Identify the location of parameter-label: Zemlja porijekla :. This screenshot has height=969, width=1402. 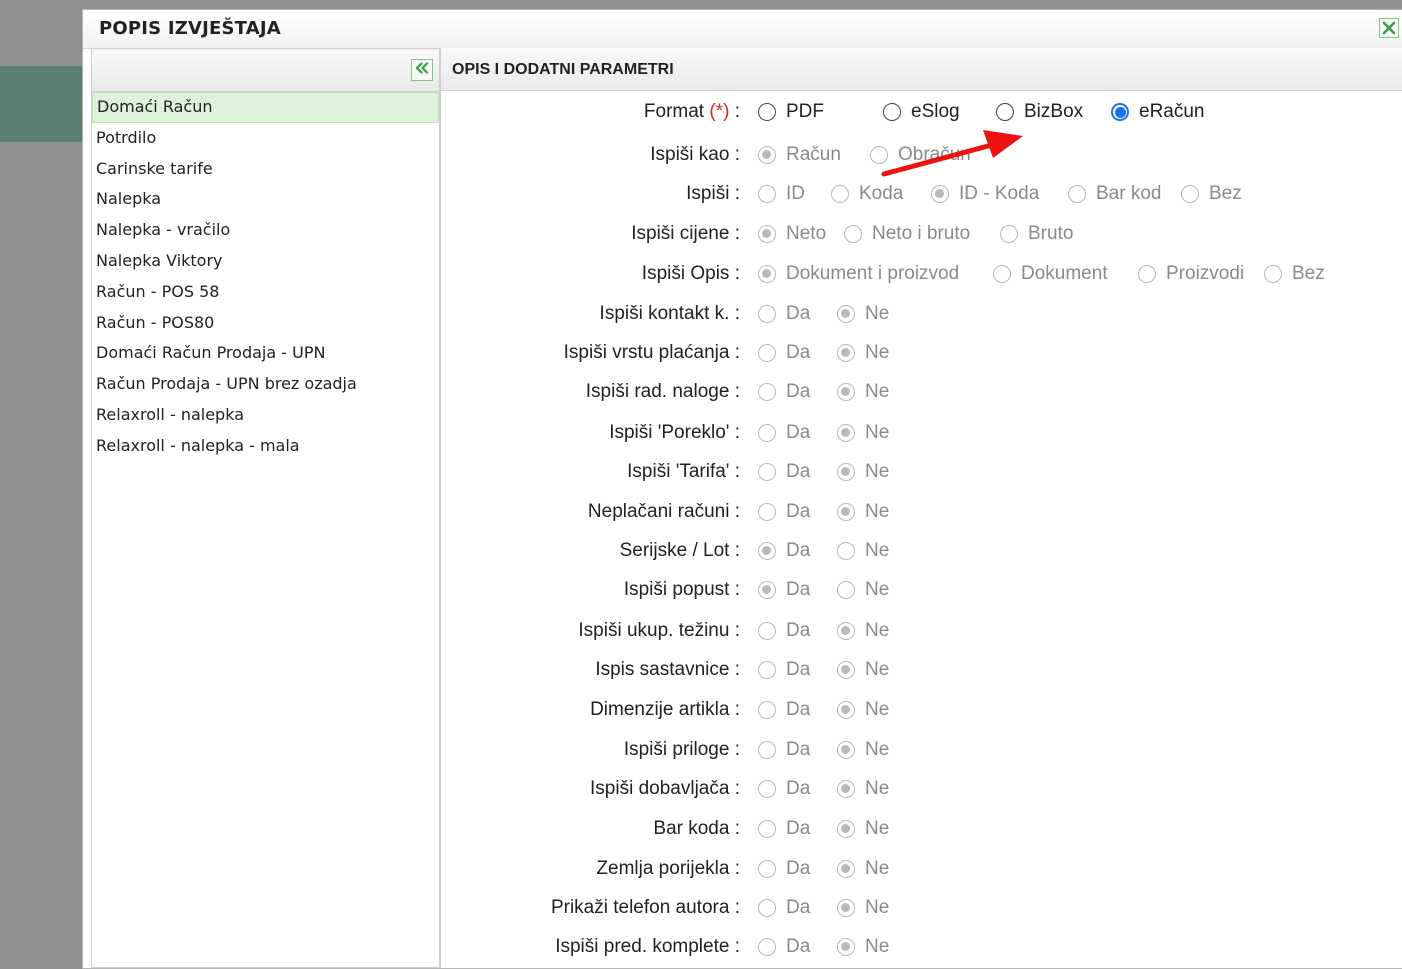
(668, 868).